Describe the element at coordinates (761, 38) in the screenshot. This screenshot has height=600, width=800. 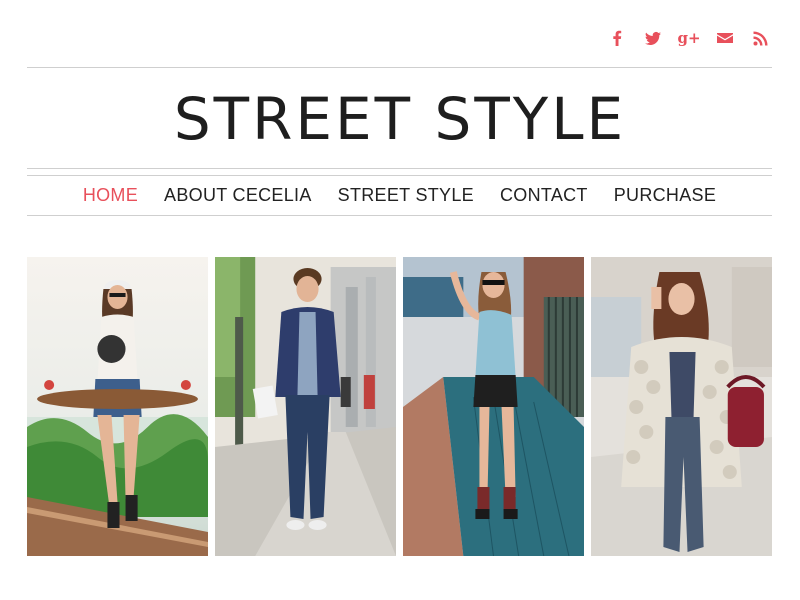
I see `rss-icon` at that location.